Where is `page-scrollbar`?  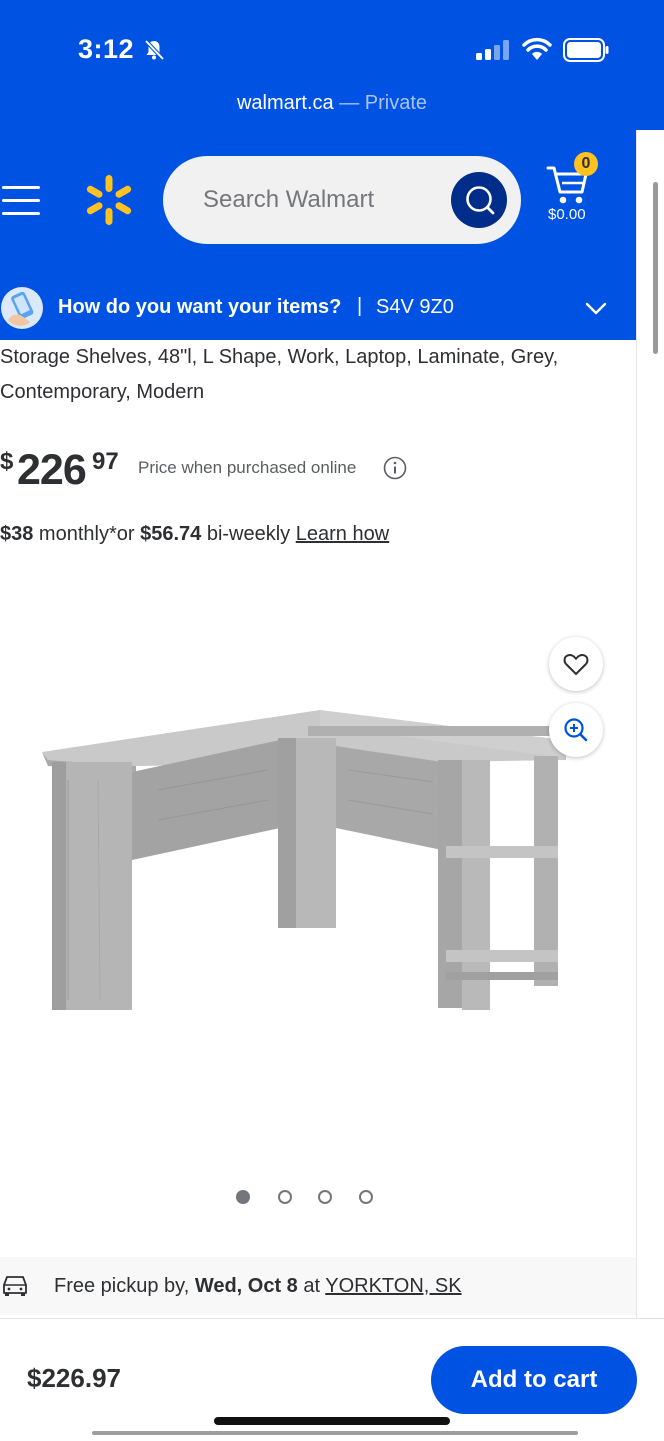
page-scrollbar is located at coordinates (655, 268).